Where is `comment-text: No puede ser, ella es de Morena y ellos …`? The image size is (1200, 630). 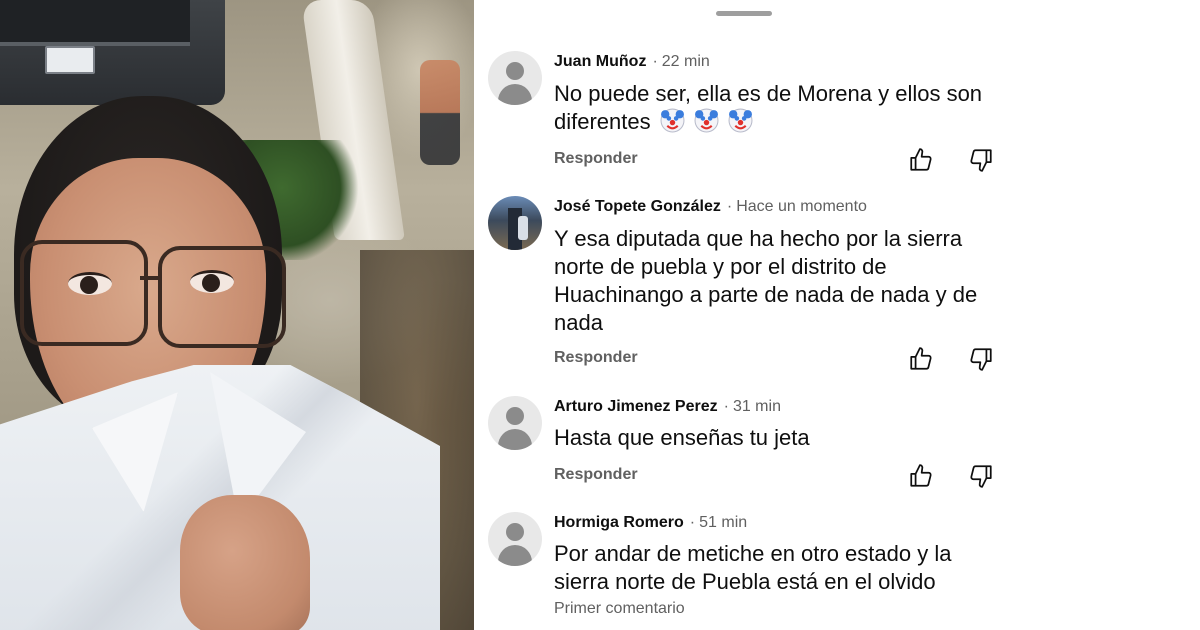
comment-text: No puede ser, ella es de Morena y ellos … is located at coordinates (768, 107).